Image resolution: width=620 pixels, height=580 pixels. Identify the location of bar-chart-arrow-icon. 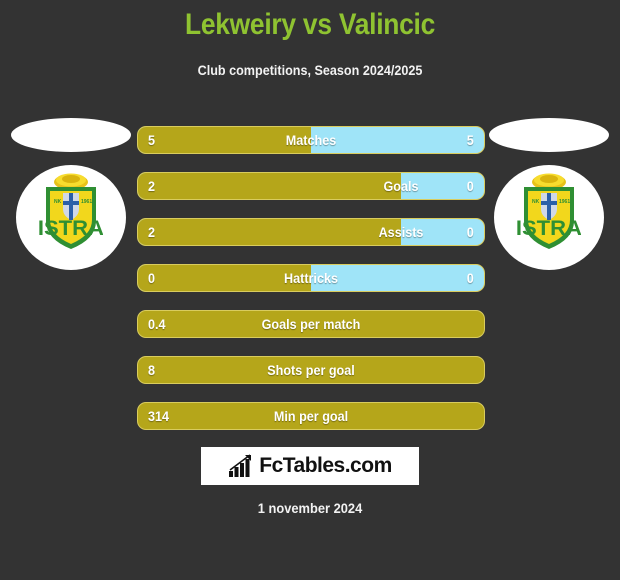
(240, 465).